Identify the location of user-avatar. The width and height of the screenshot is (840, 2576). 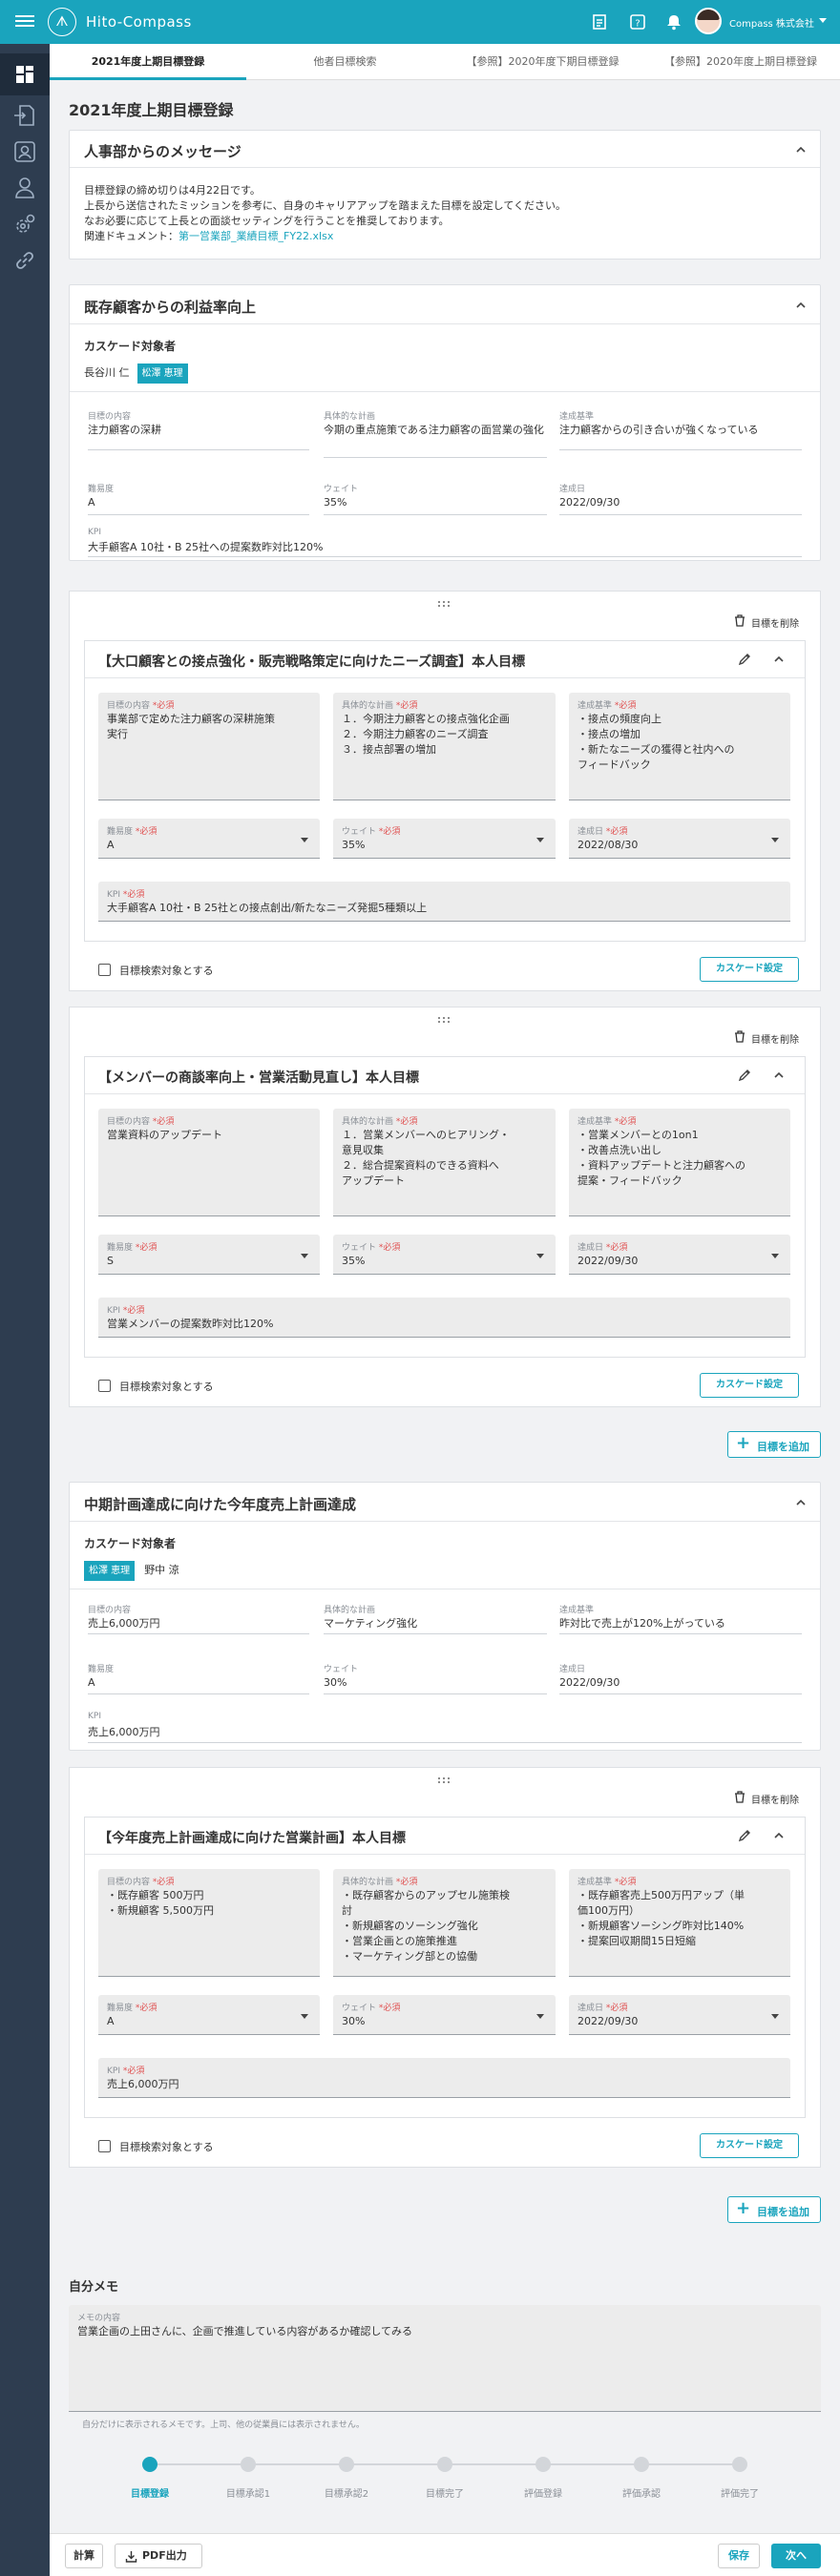
(709, 21).